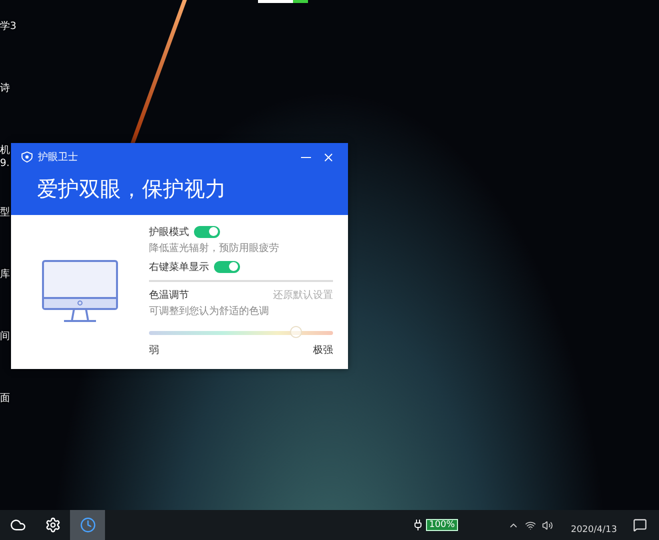 The height and width of the screenshot is (540, 659). What do you see at coordinates (5, 336) in the screenshot?
I see `desktop-icon-label: 间` at bounding box center [5, 336].